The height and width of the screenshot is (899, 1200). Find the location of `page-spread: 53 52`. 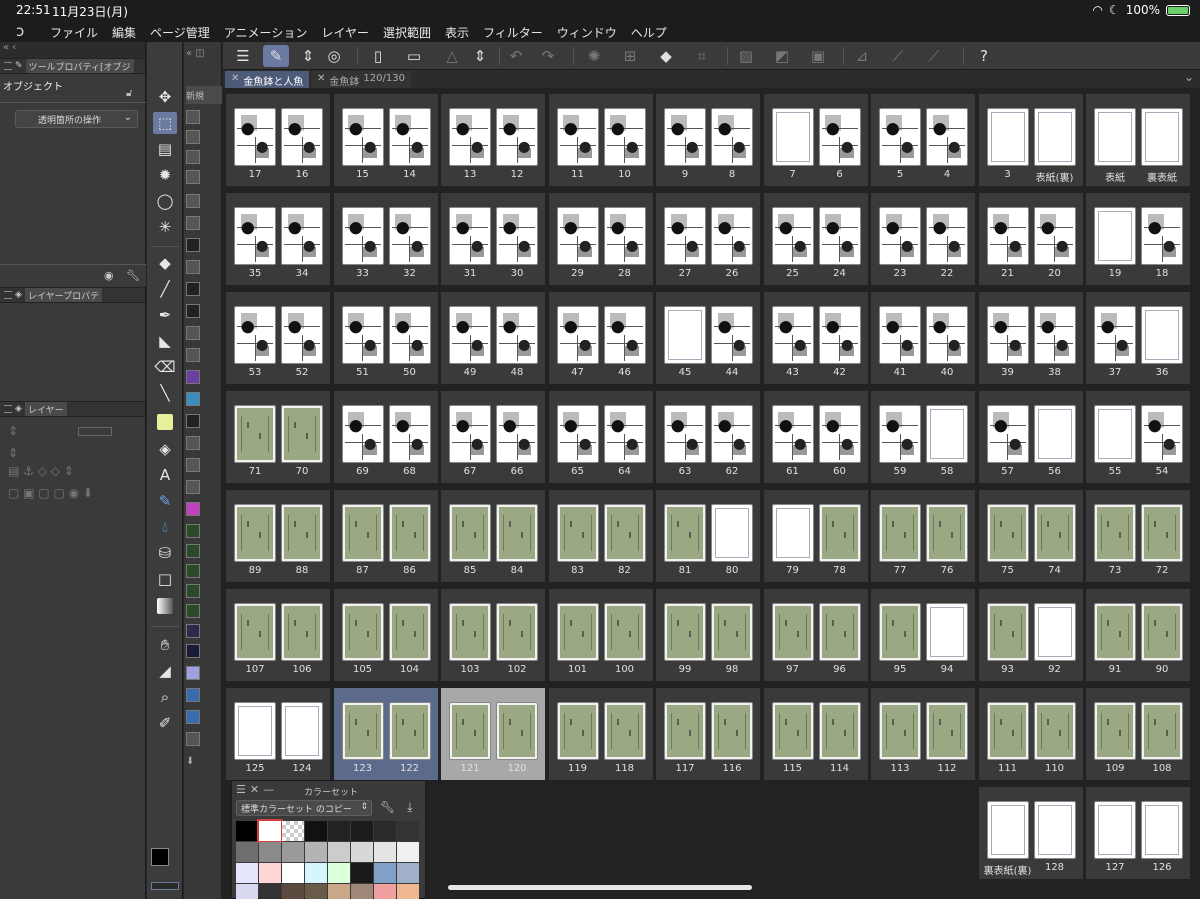

page-spread: 53 52 is located at coordinates (278, 338).